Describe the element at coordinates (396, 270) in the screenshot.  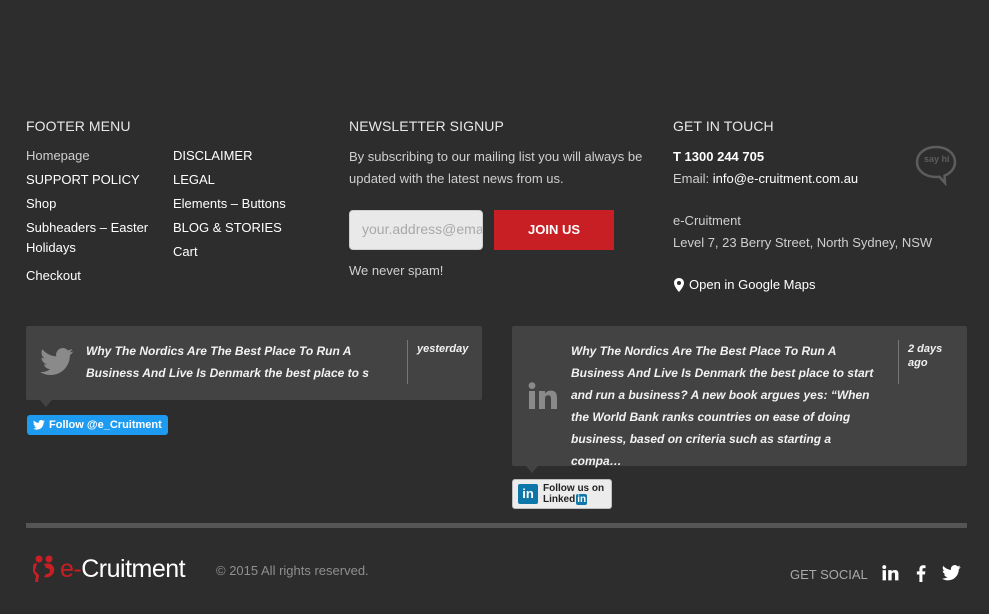
I see `no-spam-note: We never spam!` at that location.